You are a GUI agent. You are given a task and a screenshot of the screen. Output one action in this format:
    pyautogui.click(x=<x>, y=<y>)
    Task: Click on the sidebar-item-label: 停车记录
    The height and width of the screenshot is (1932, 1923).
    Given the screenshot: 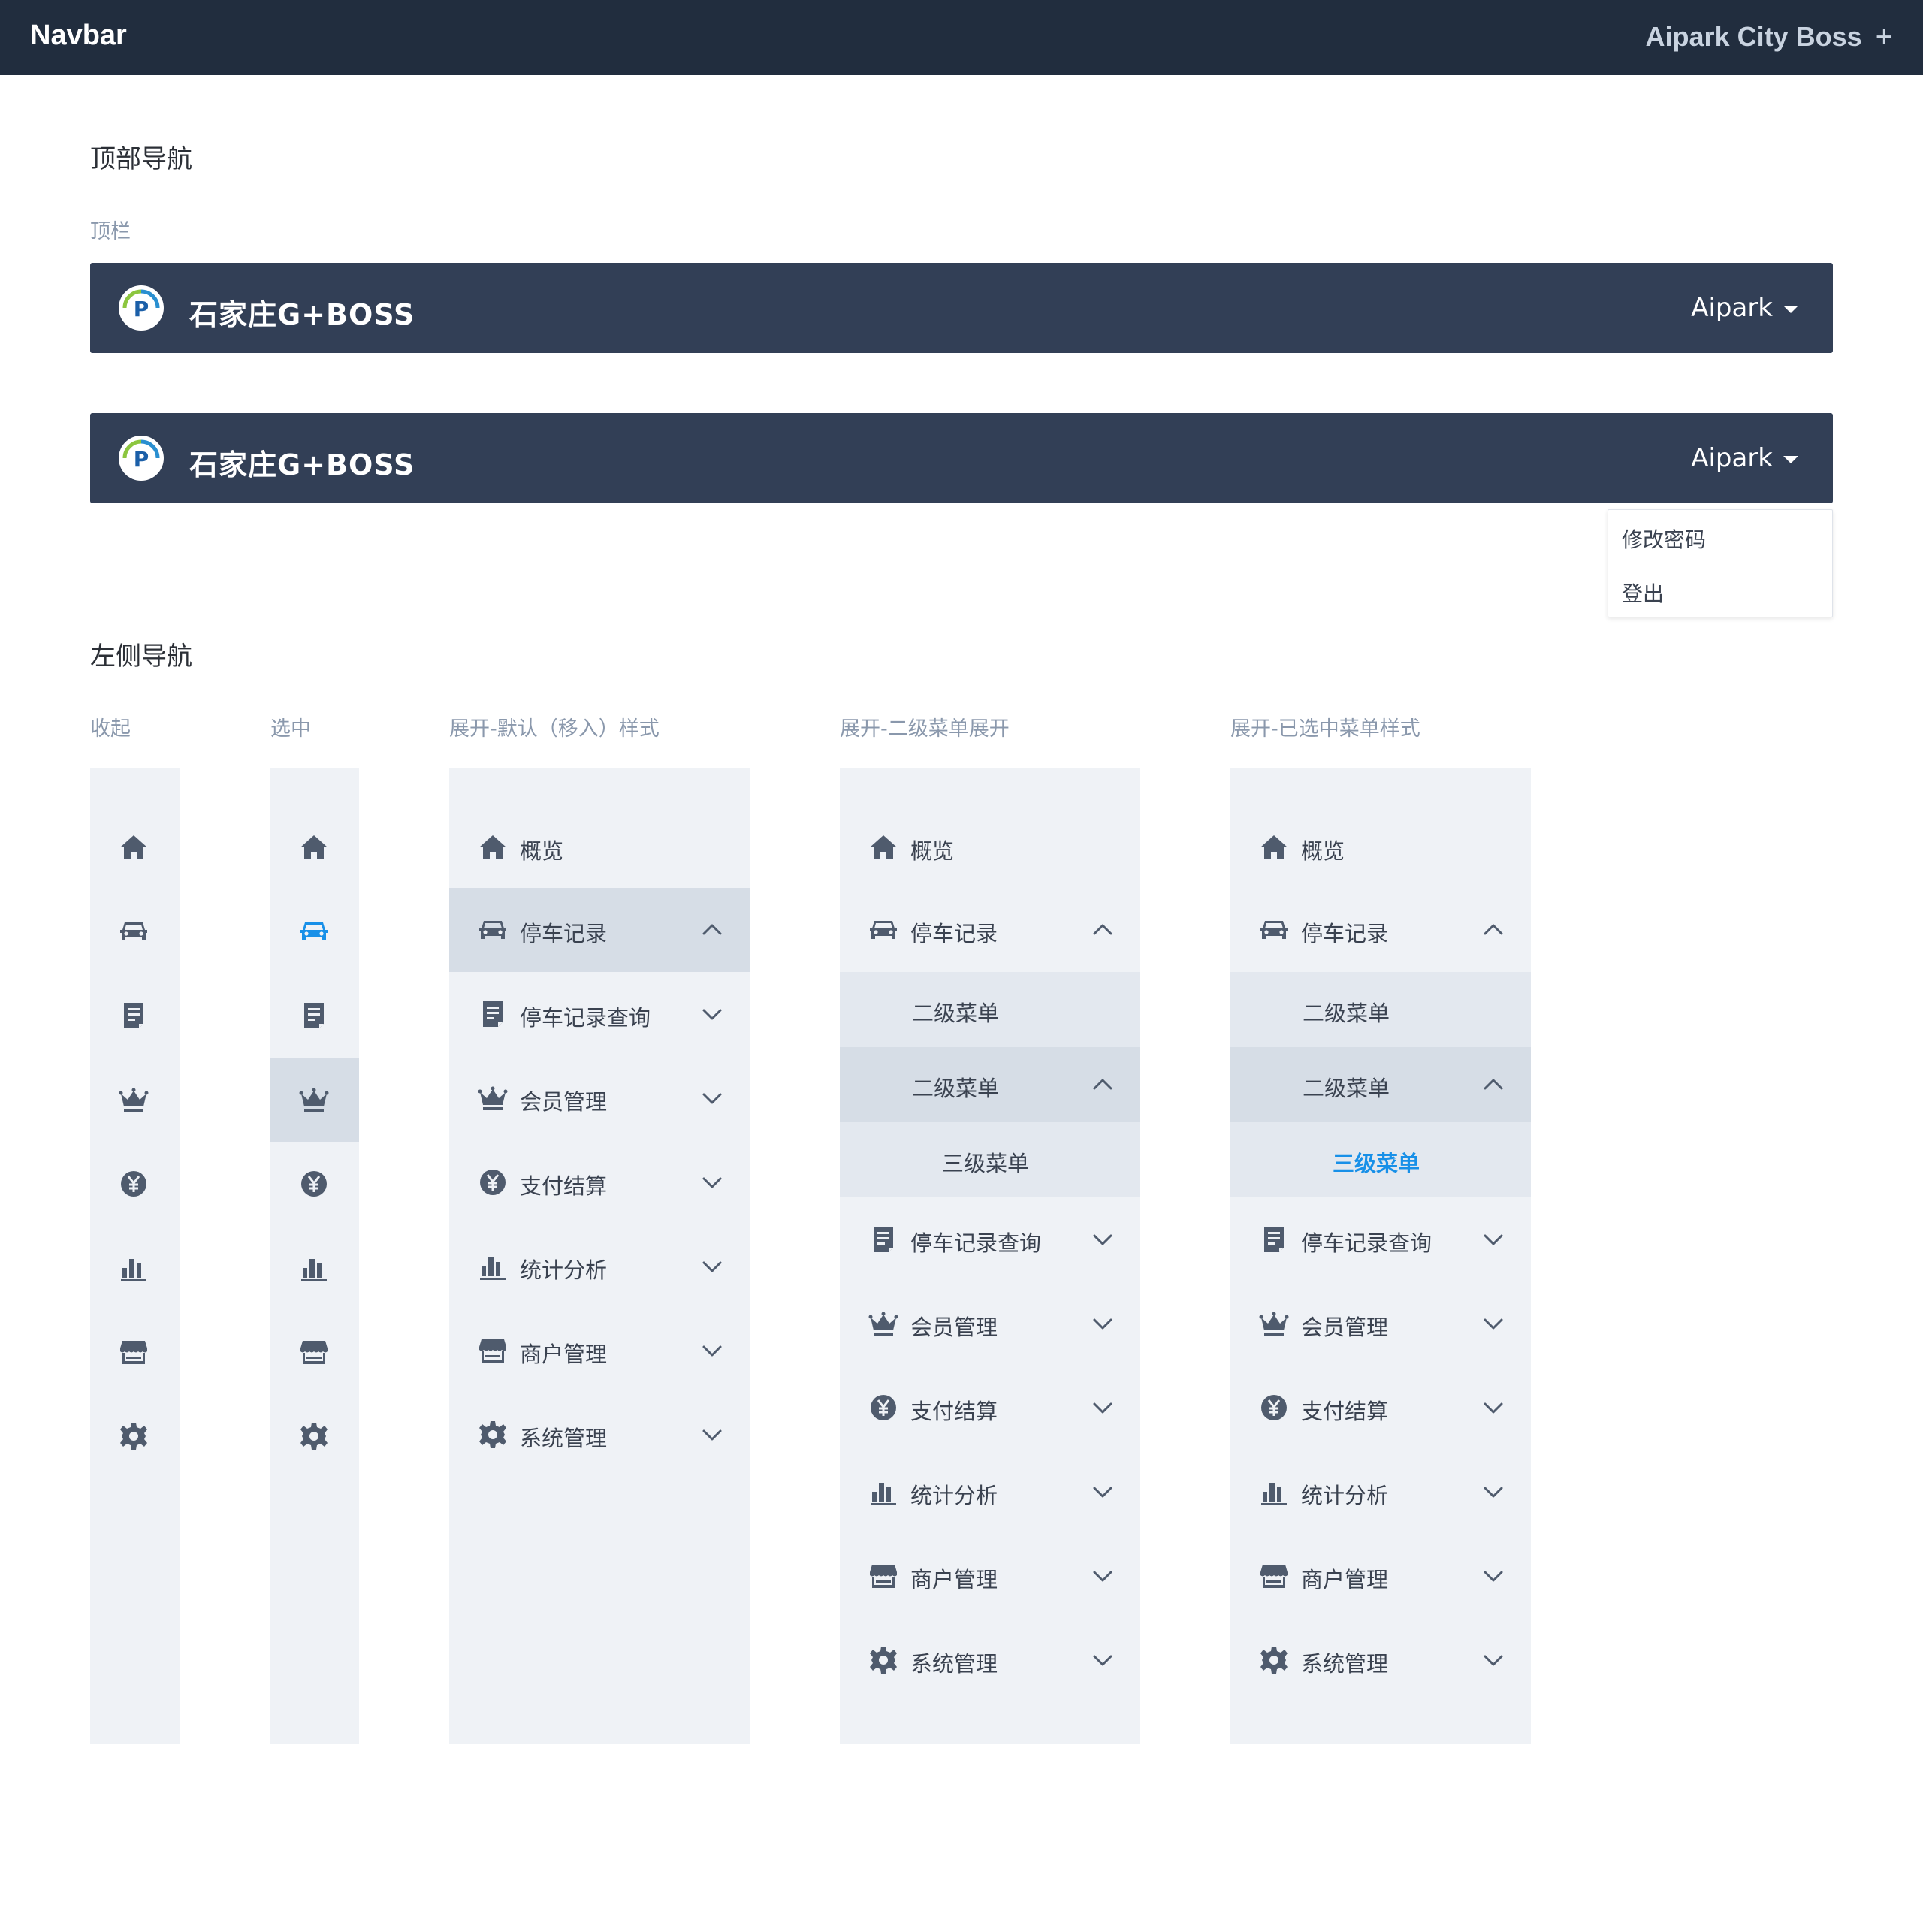 What is the action you would take?
    pyautogui.click(x=1345, y=933)
    